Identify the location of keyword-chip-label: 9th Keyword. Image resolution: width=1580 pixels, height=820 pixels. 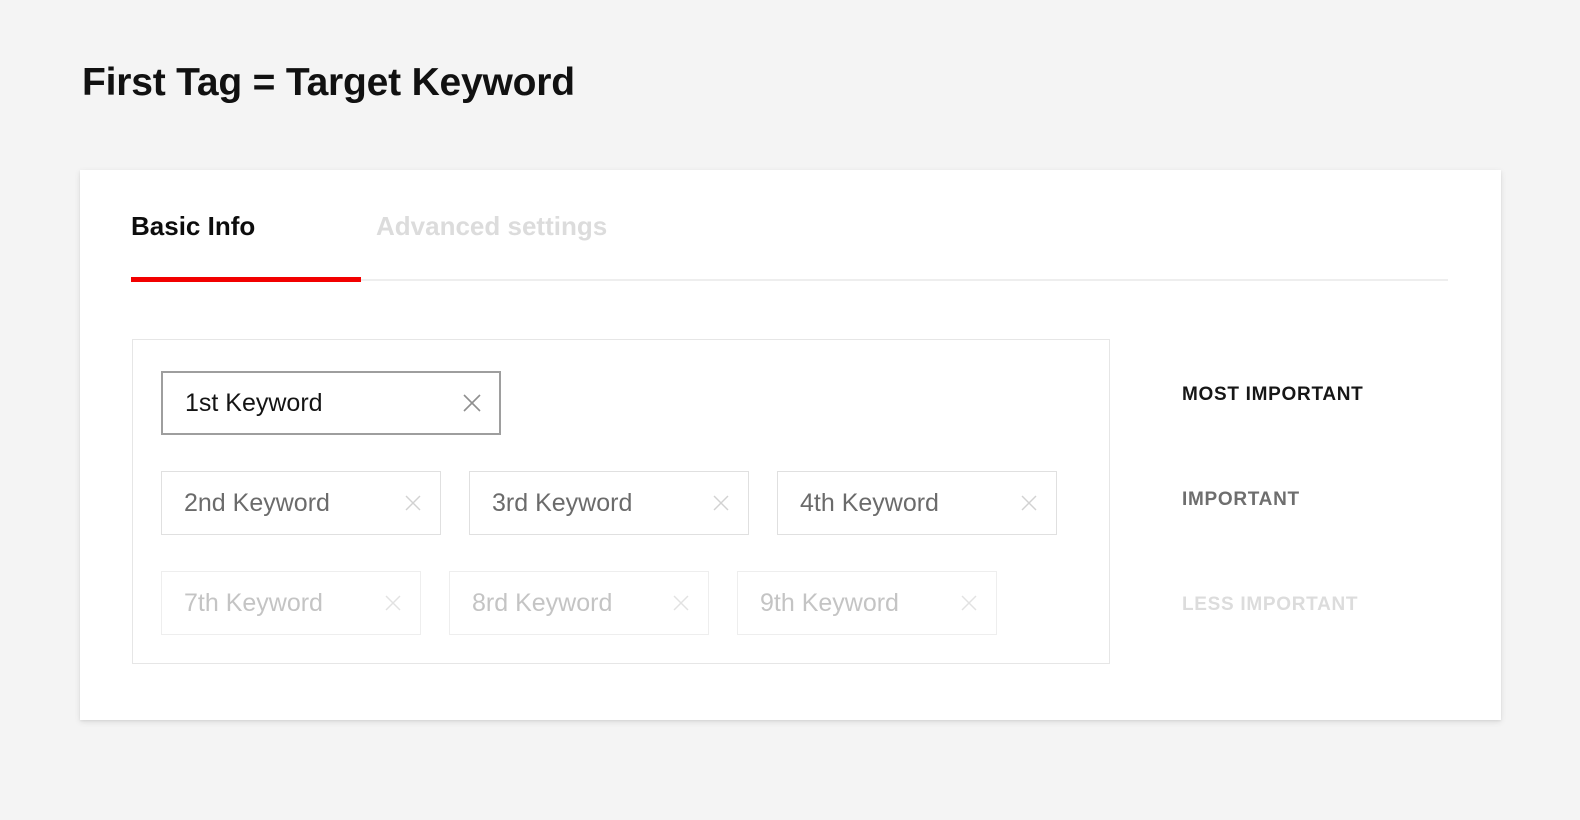
(829, 602).